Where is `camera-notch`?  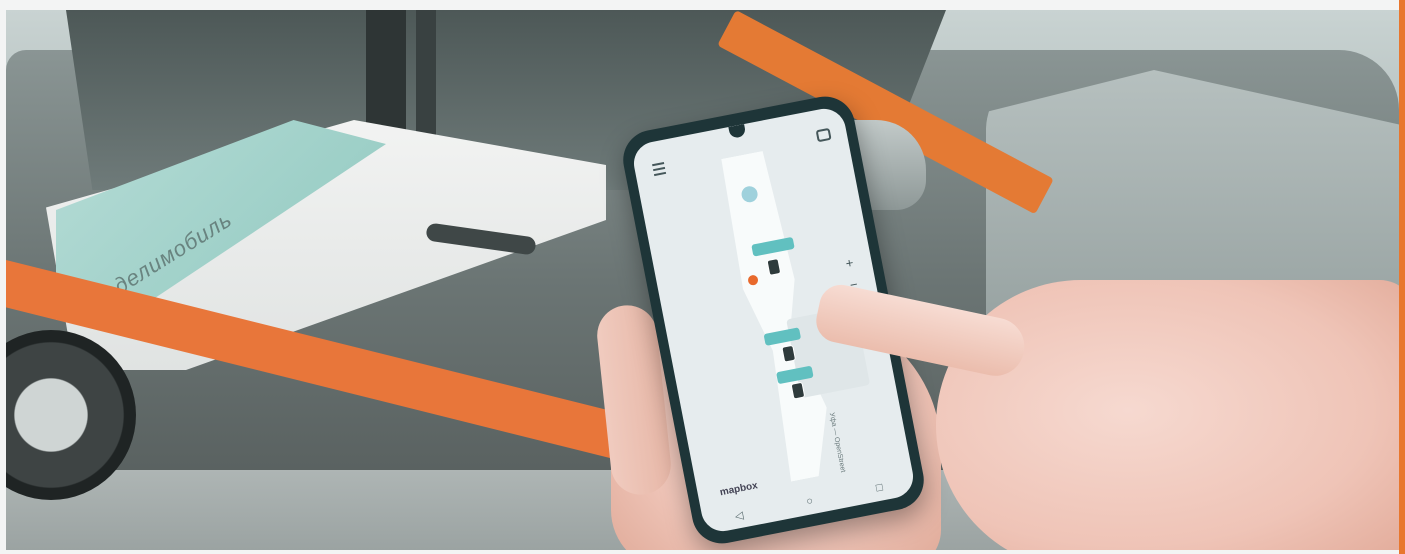
camera-notch is located at coordinates (737, 131).